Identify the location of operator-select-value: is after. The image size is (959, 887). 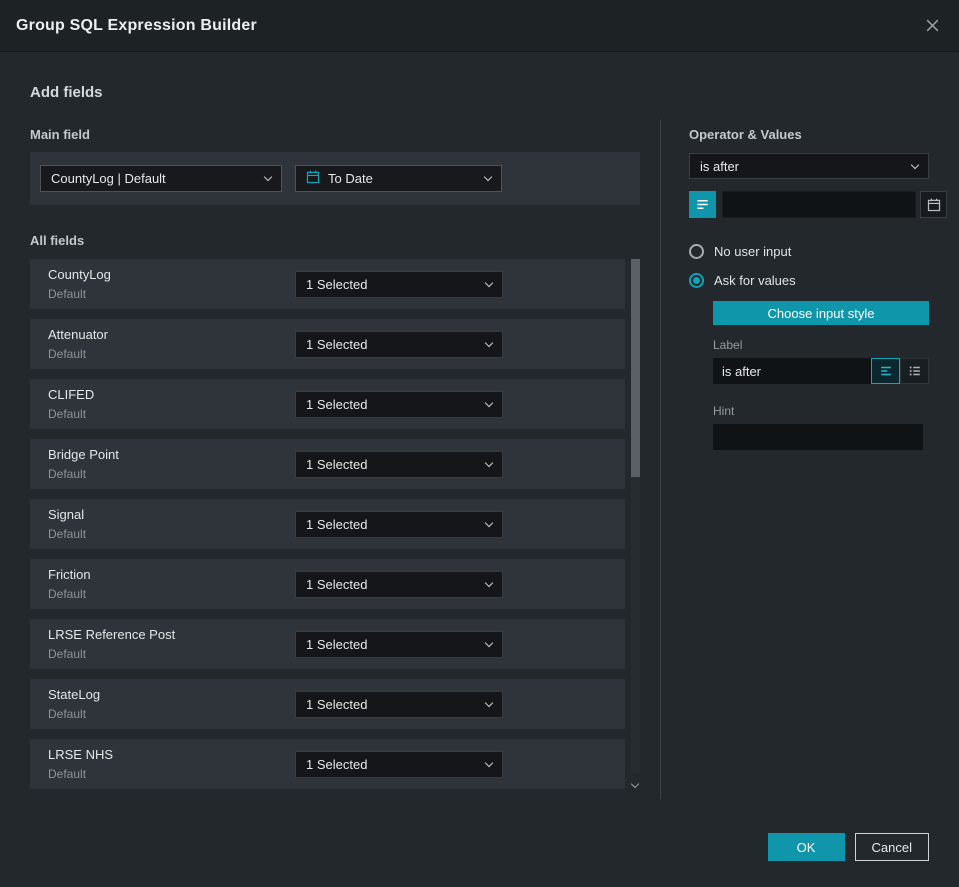
(720, 166).